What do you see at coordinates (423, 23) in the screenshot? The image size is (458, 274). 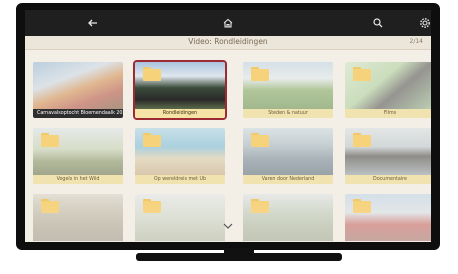 I see `gear-icon` at bounding box center [423, 23].